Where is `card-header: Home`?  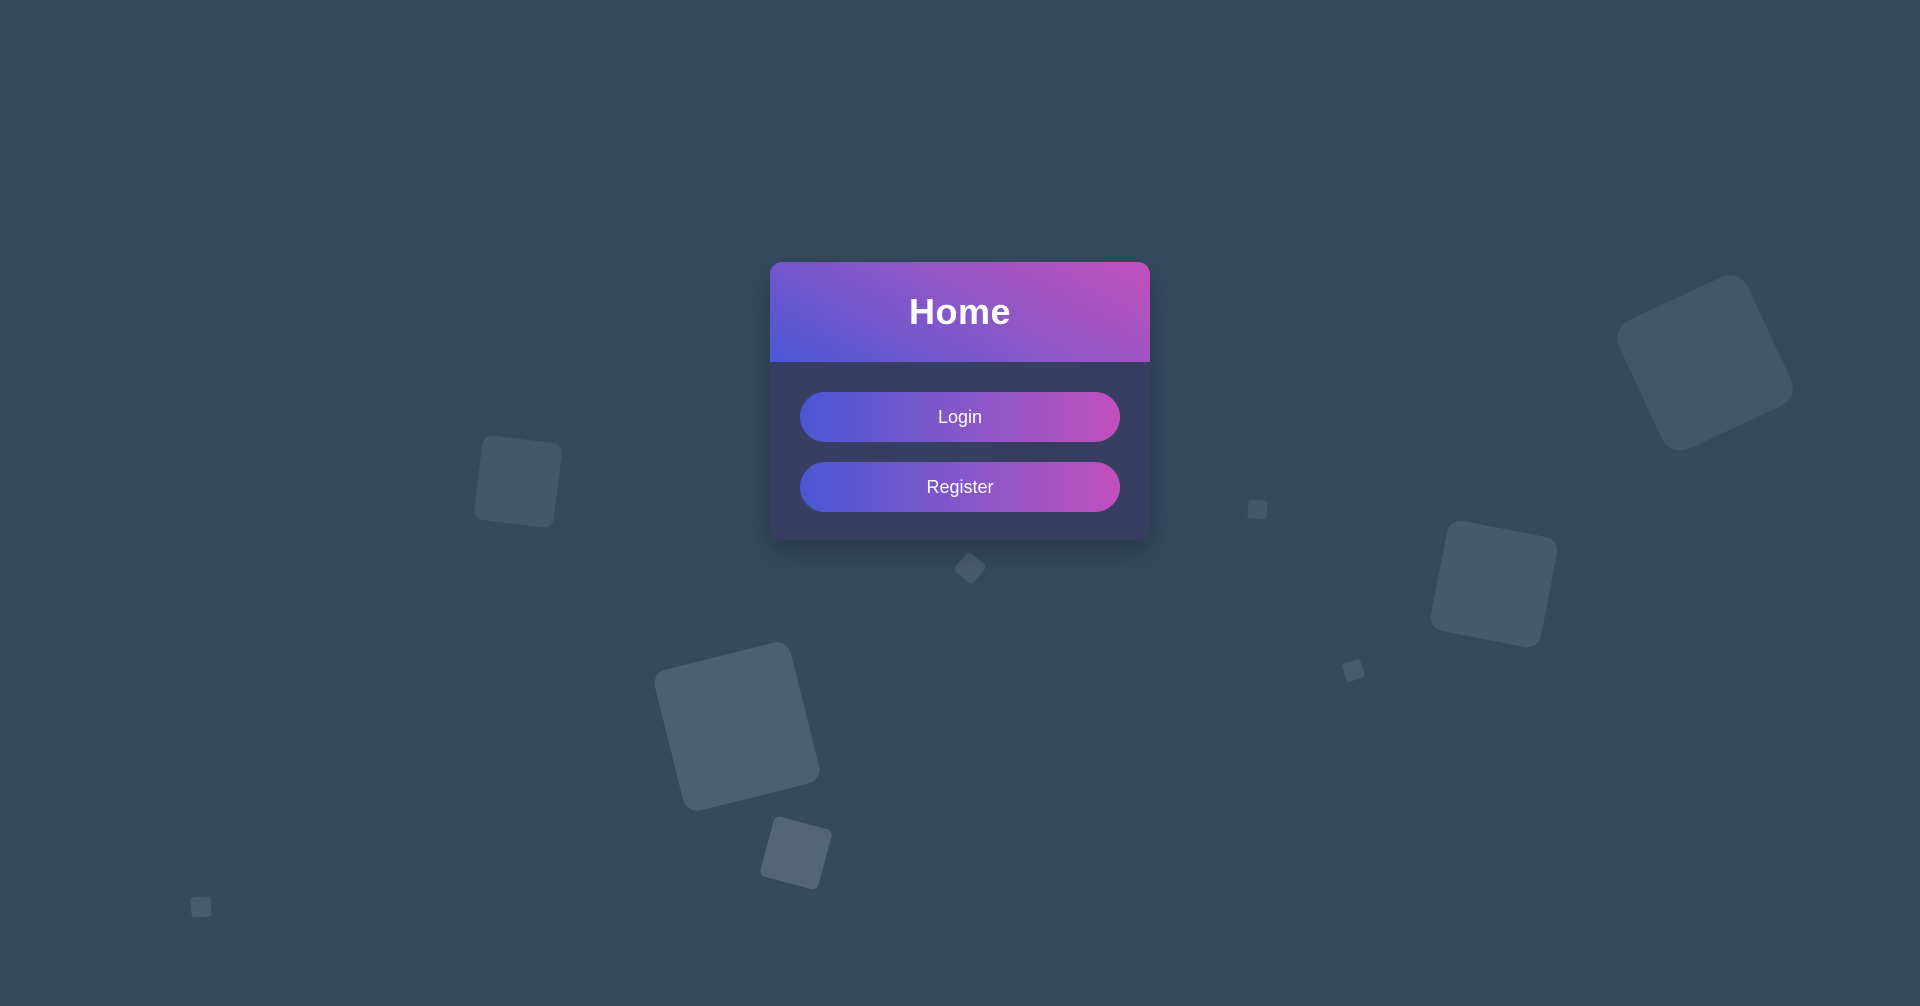
card-header: Home is located at coordinates (960, 312).